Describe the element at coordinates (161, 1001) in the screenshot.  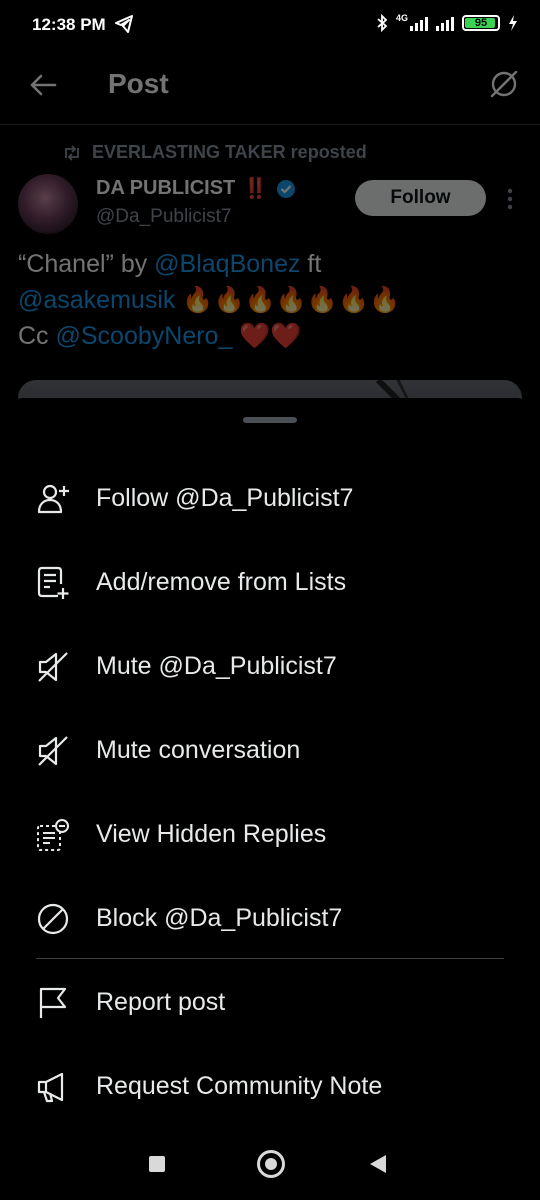
I see `menu-item-label: Report post` at that location.